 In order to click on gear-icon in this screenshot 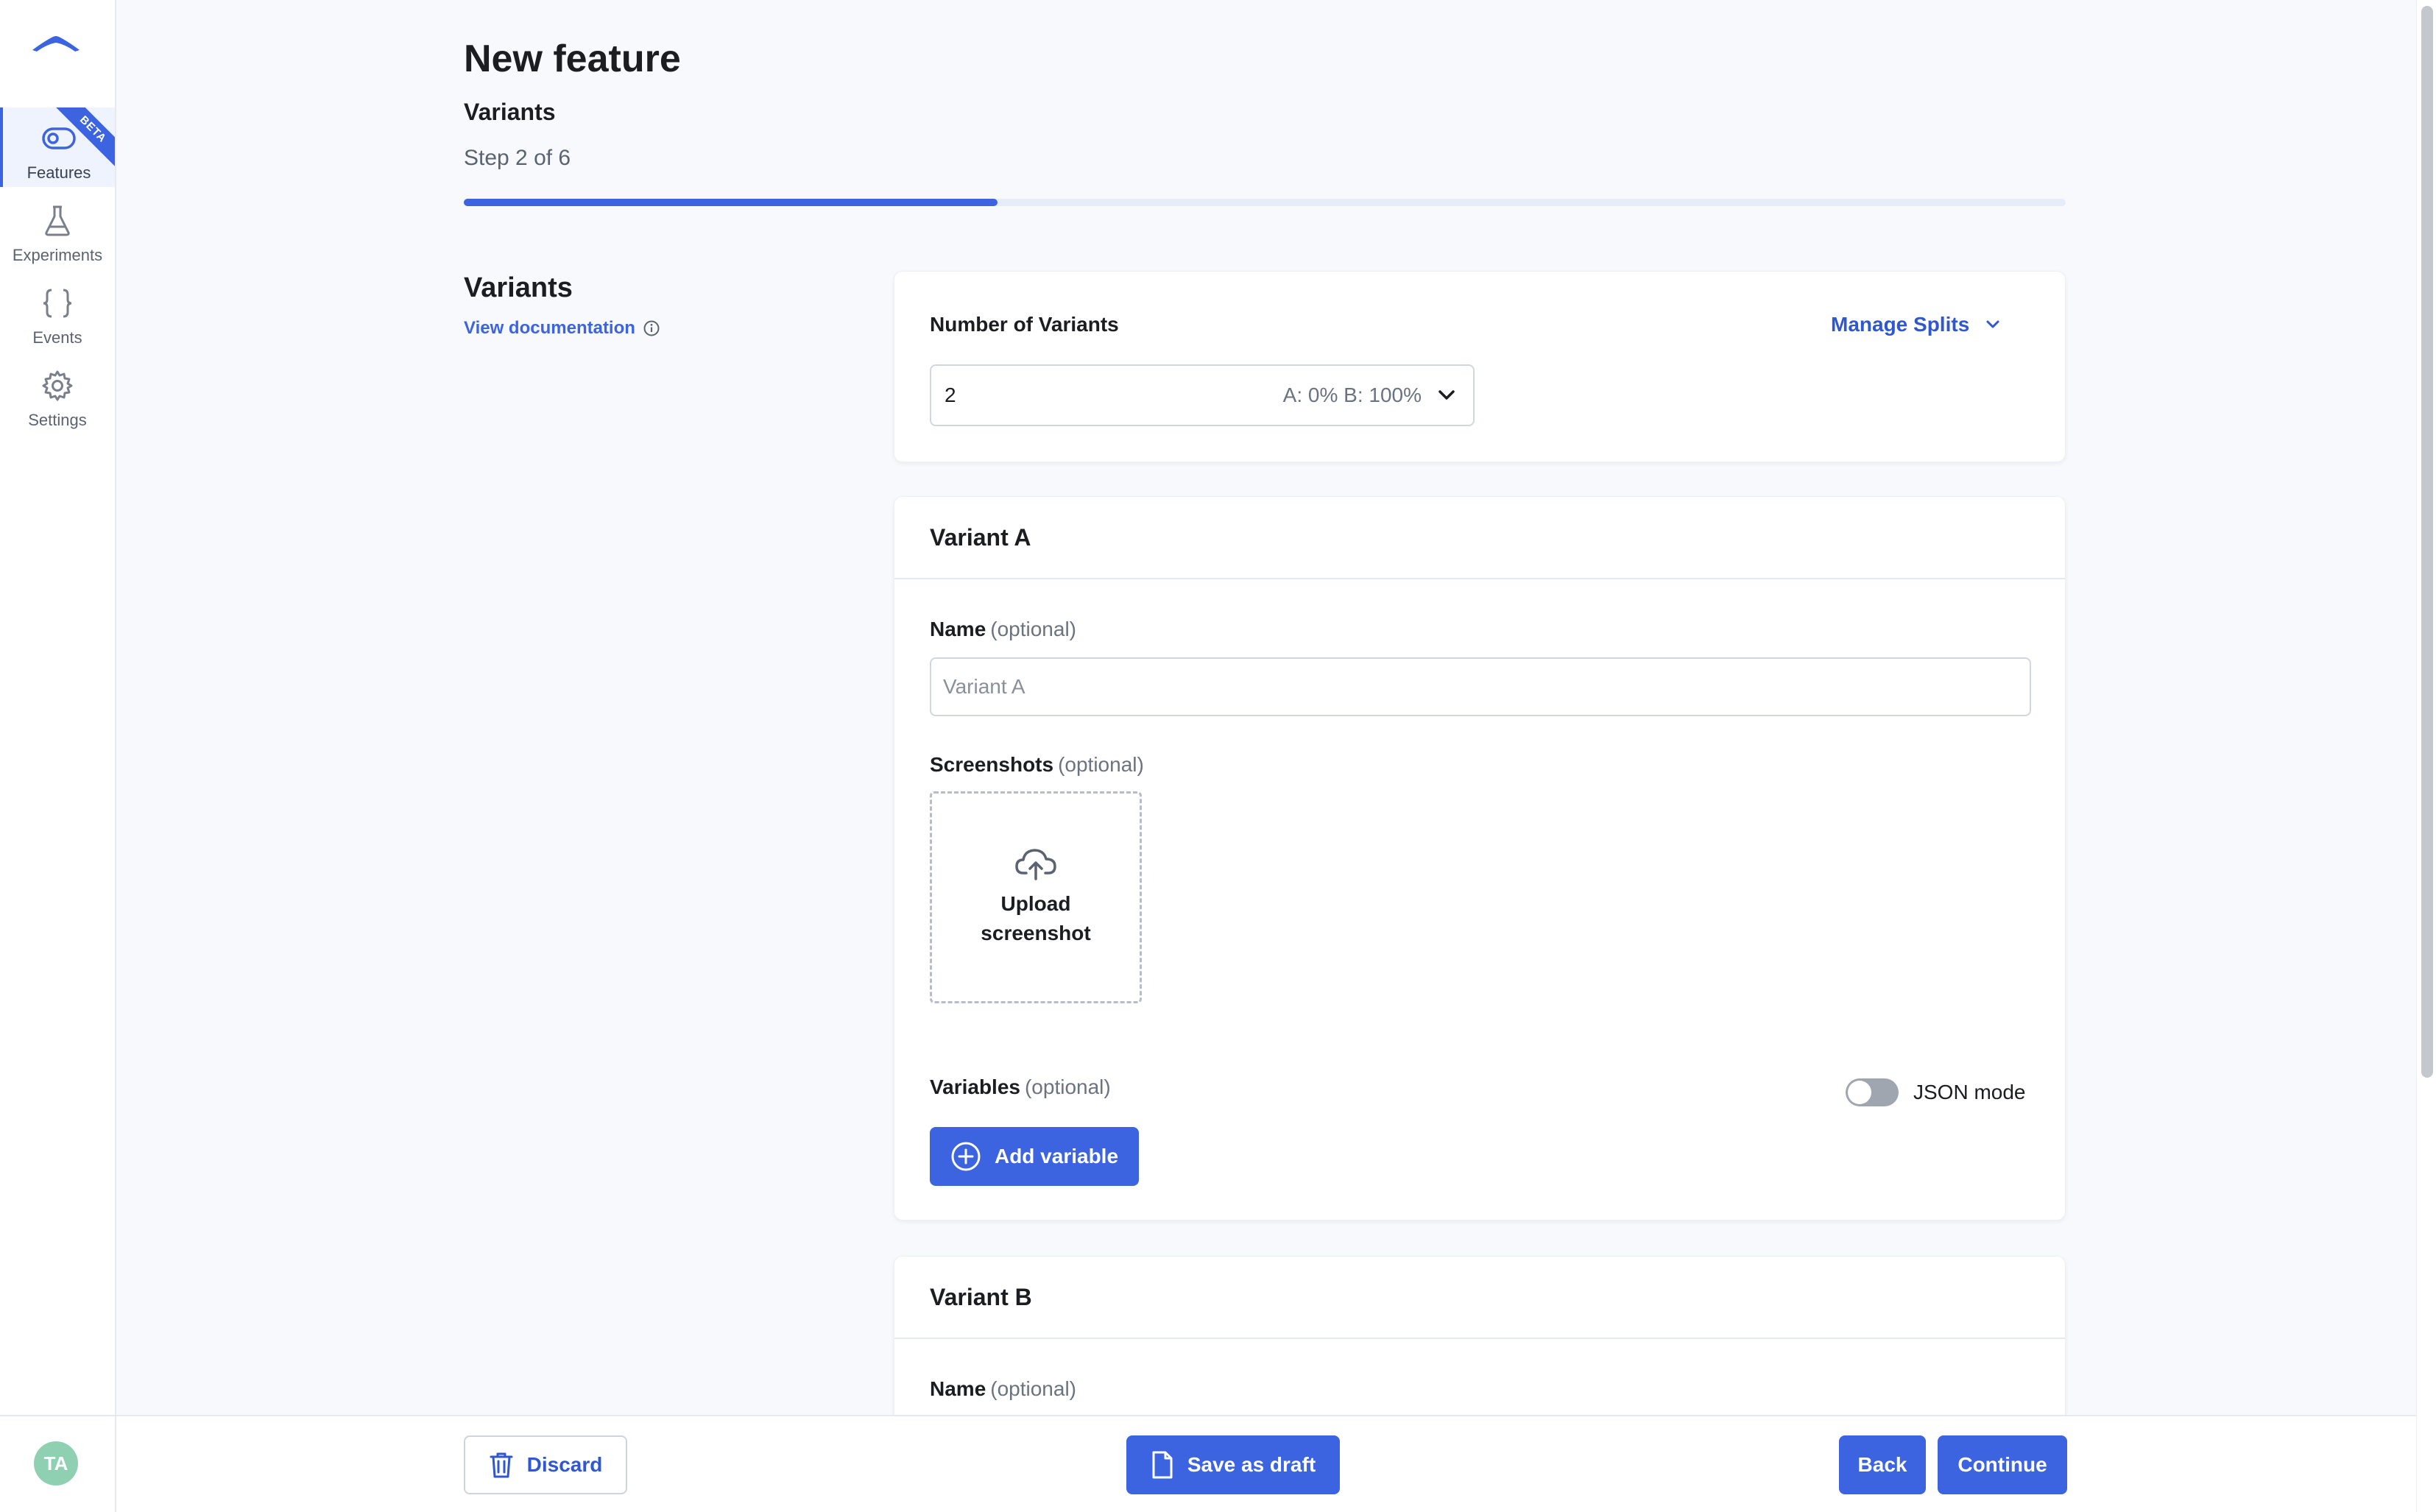, I will do `click(58, 385)`.